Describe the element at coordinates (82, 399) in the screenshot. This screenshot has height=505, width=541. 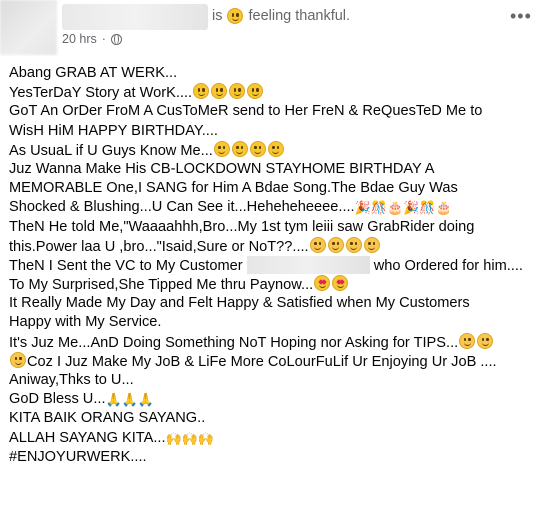
I see `post-line: GoD Bless U...🙏🙏🙏` at that location.